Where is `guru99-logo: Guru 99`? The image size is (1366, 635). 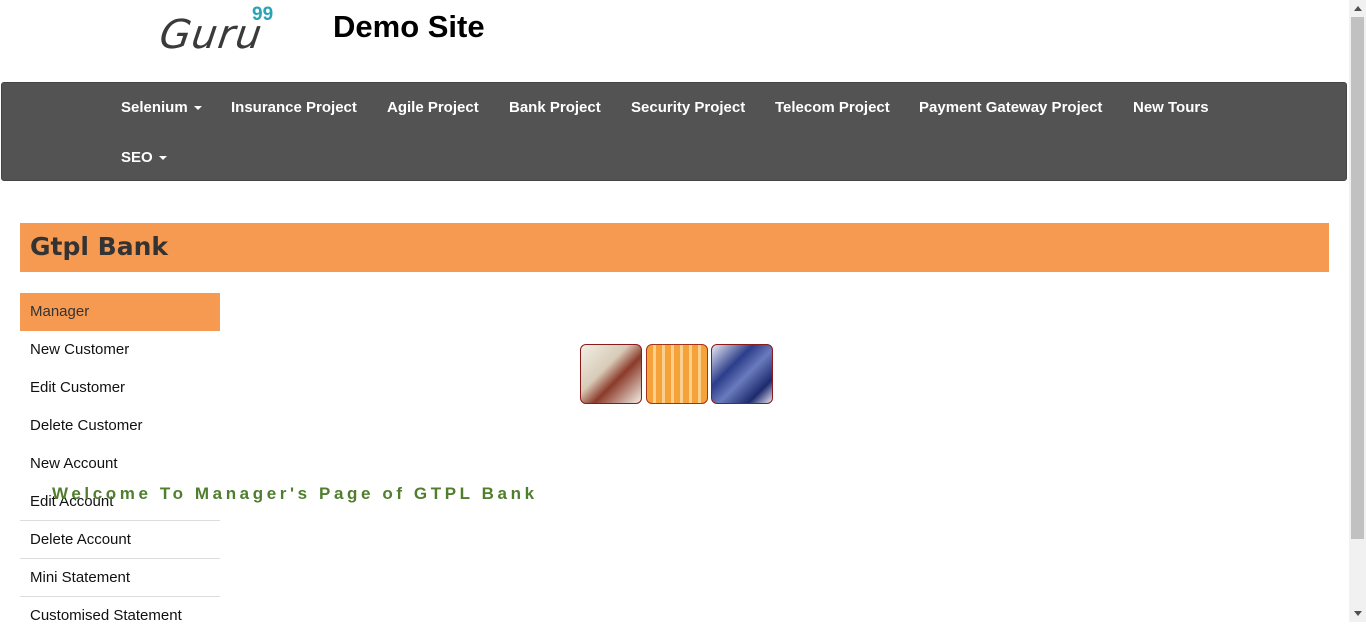
guru99-logo: Guru 99 is located at coordinates (223, 32).